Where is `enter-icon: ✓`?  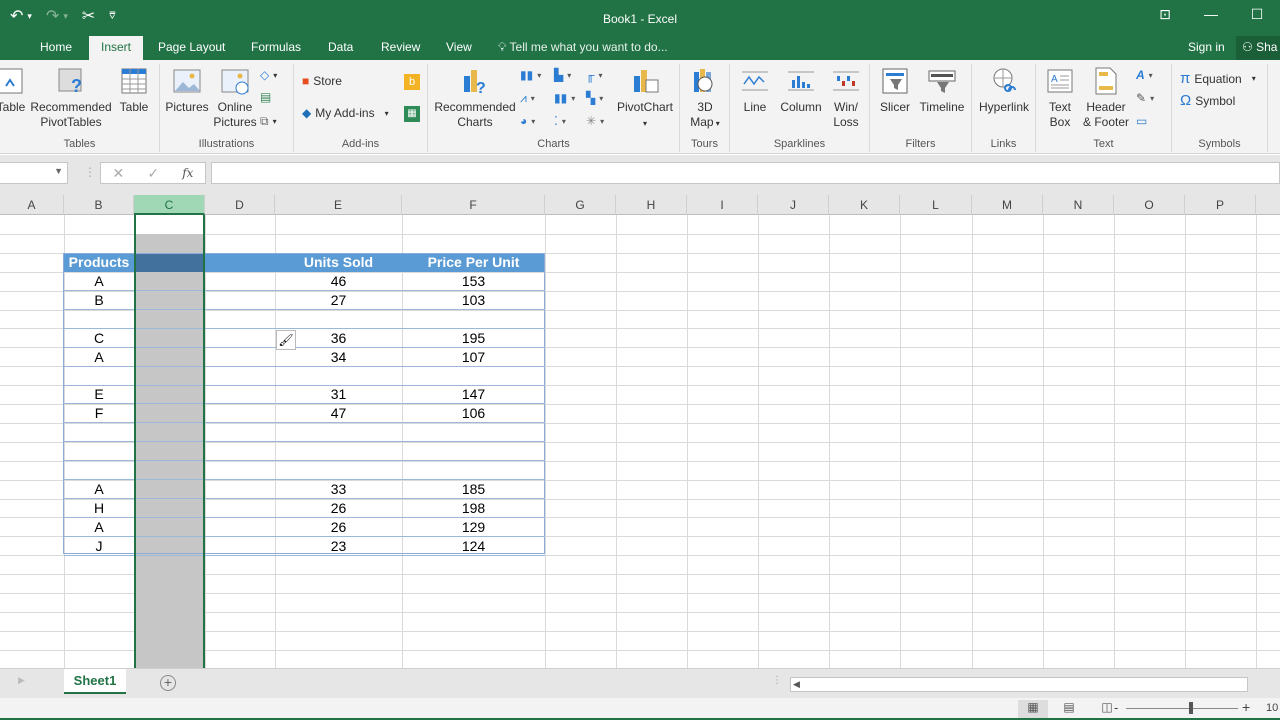
enter-icon: ✓ is located at coordinates (153, 173).